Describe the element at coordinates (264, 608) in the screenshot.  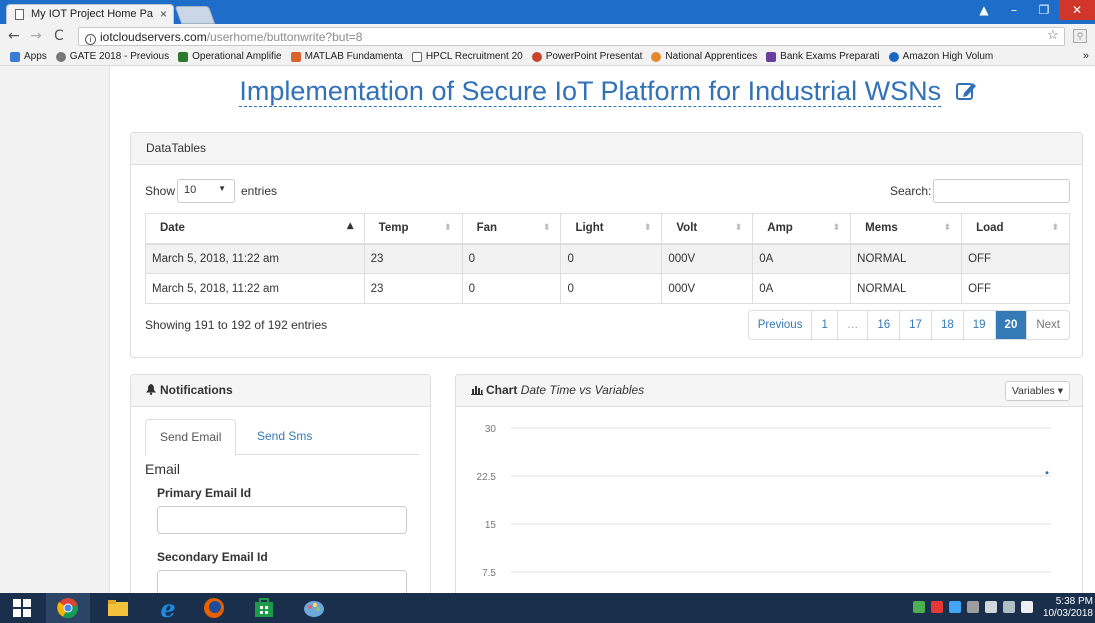
I see `taskbar-store` at that location.